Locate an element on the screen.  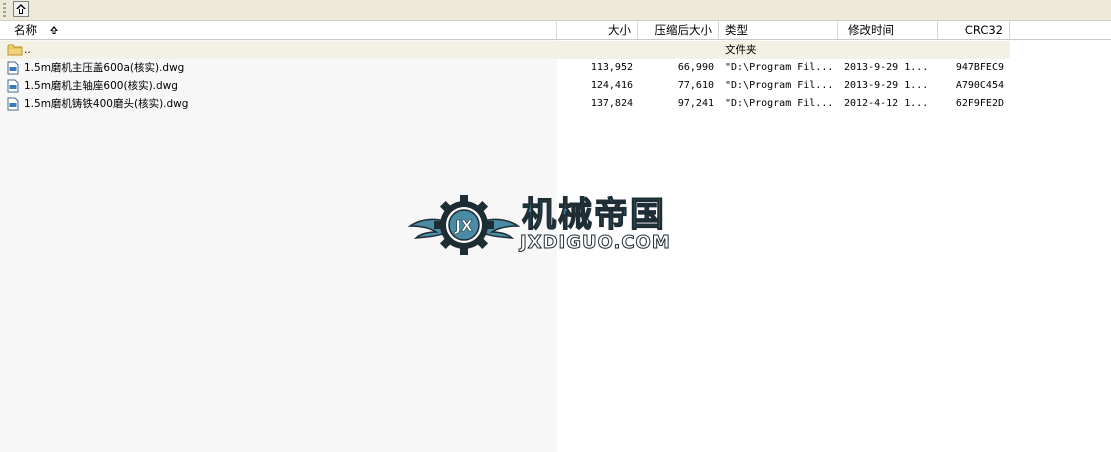
up-folder-icon is located at coordinates (21, 9).